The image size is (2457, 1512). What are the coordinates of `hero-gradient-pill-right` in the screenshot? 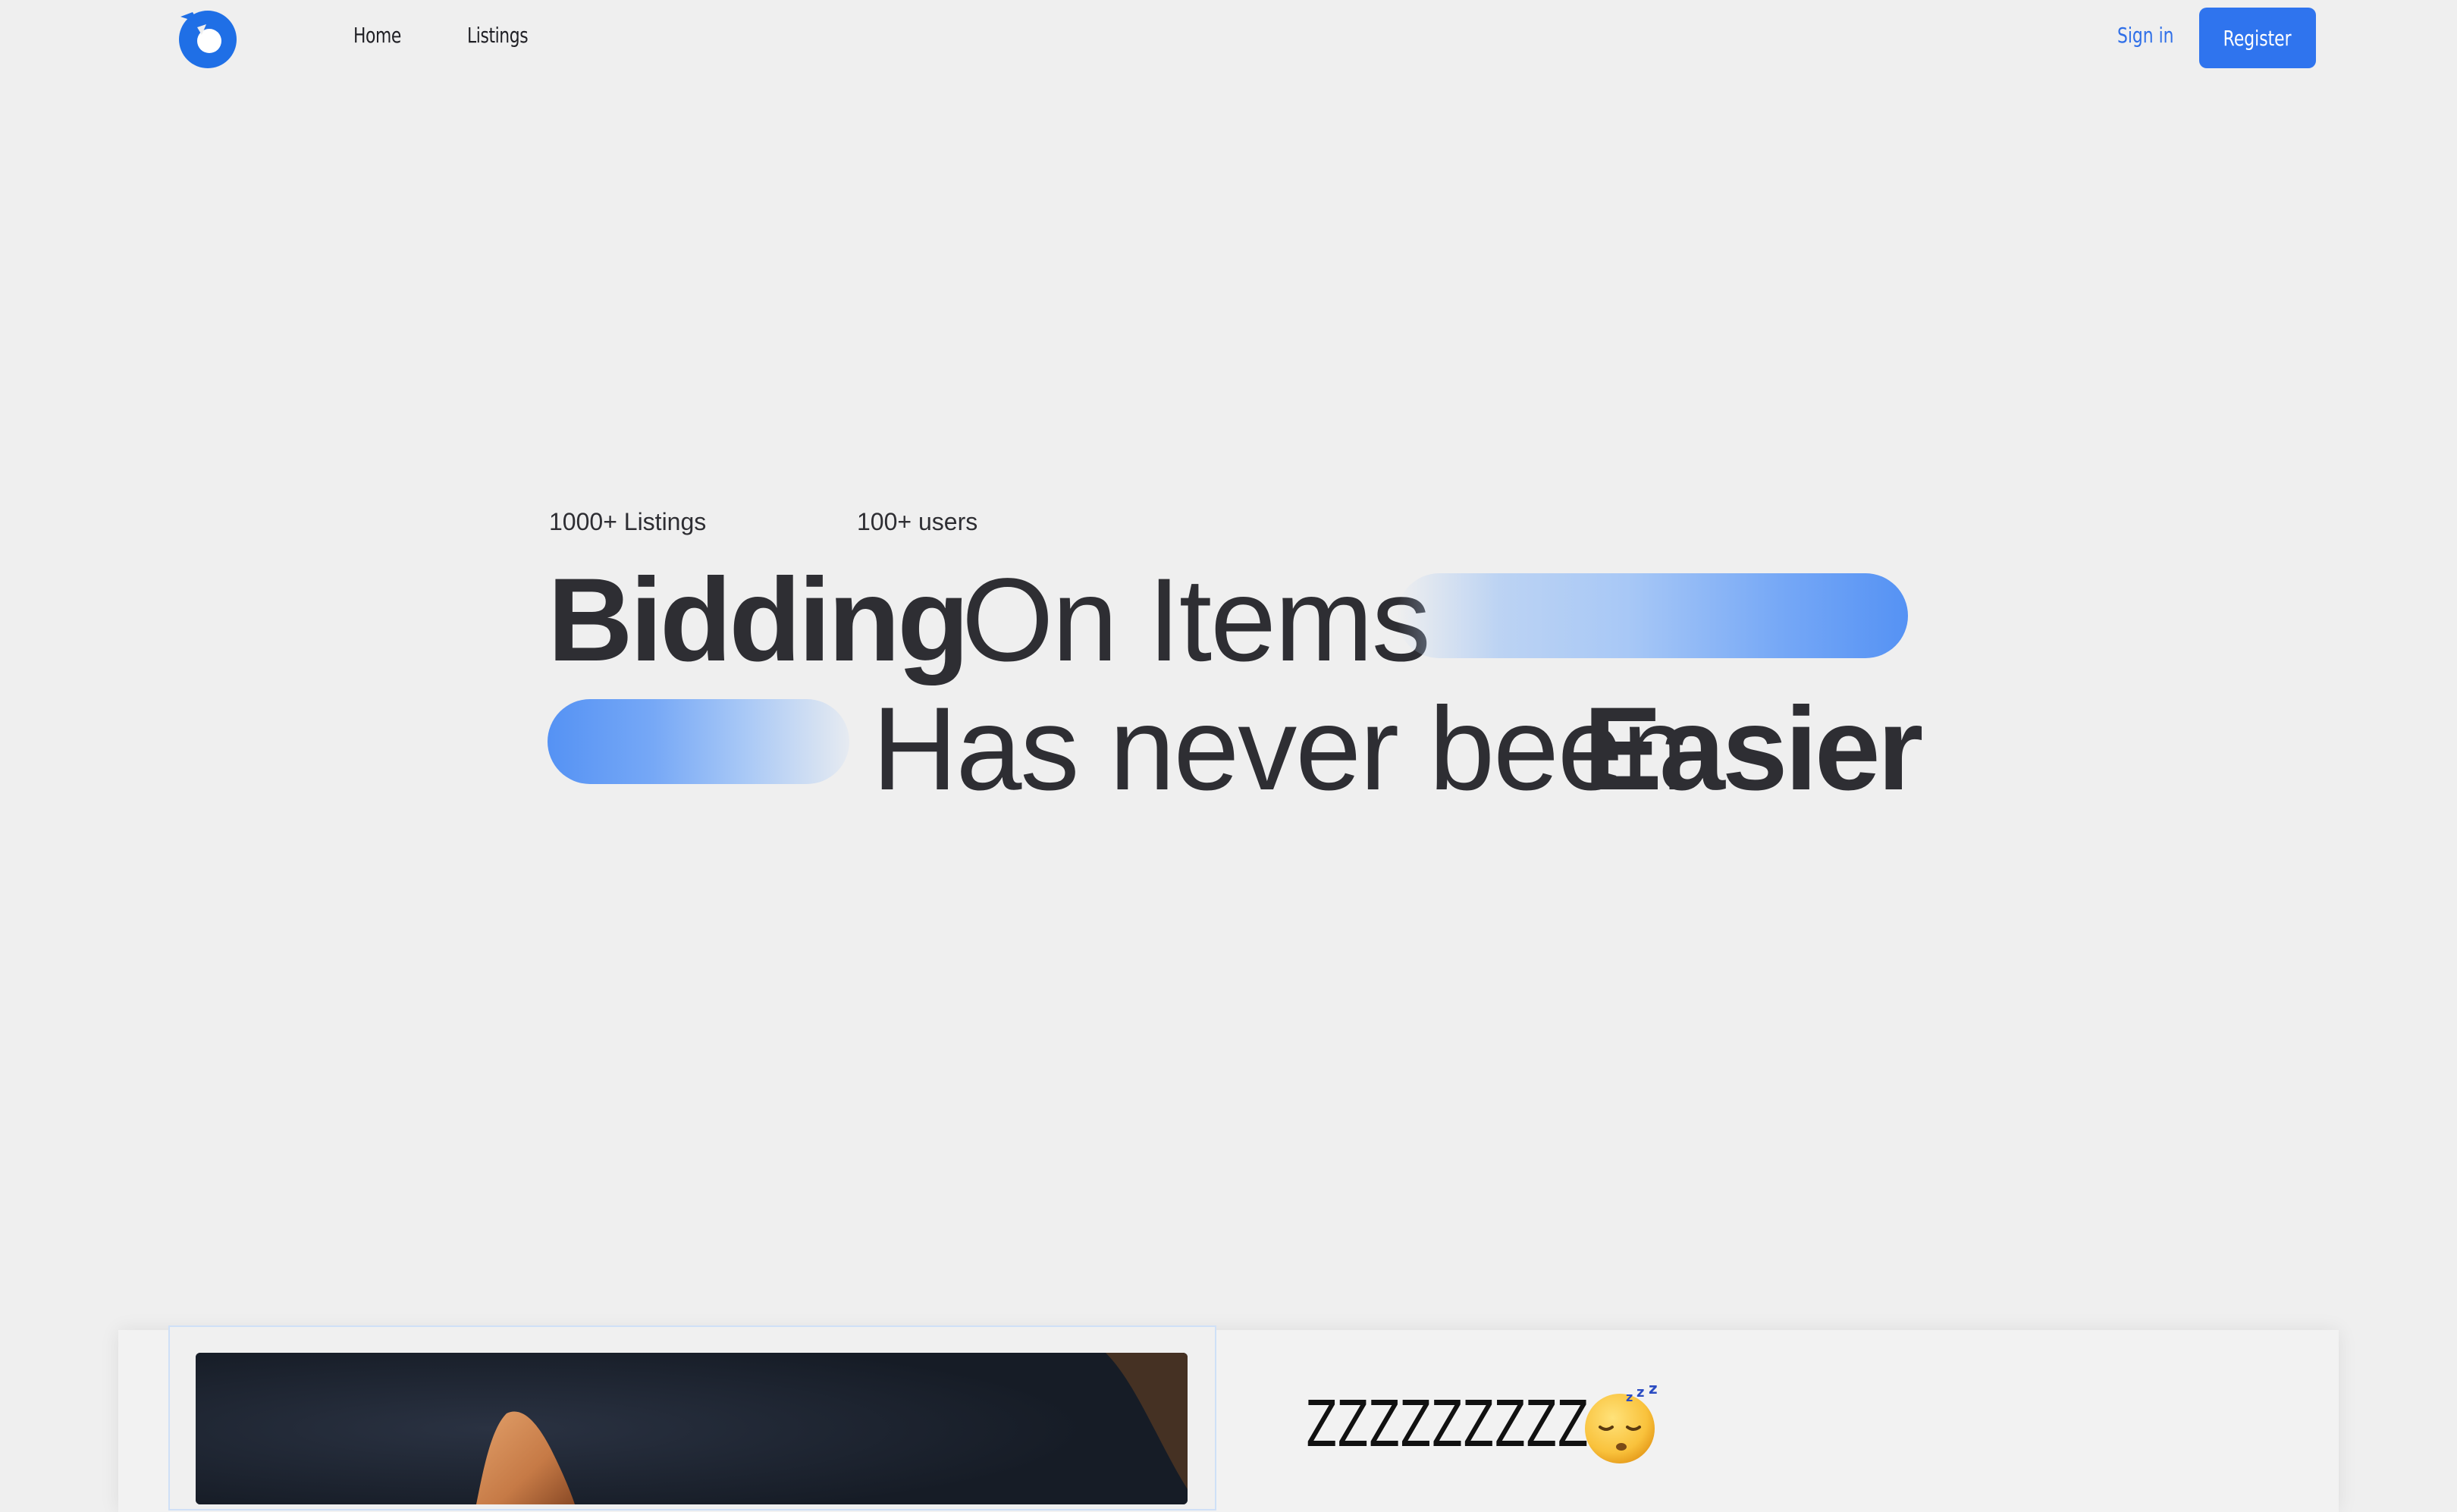 It's located at (1652, 615).